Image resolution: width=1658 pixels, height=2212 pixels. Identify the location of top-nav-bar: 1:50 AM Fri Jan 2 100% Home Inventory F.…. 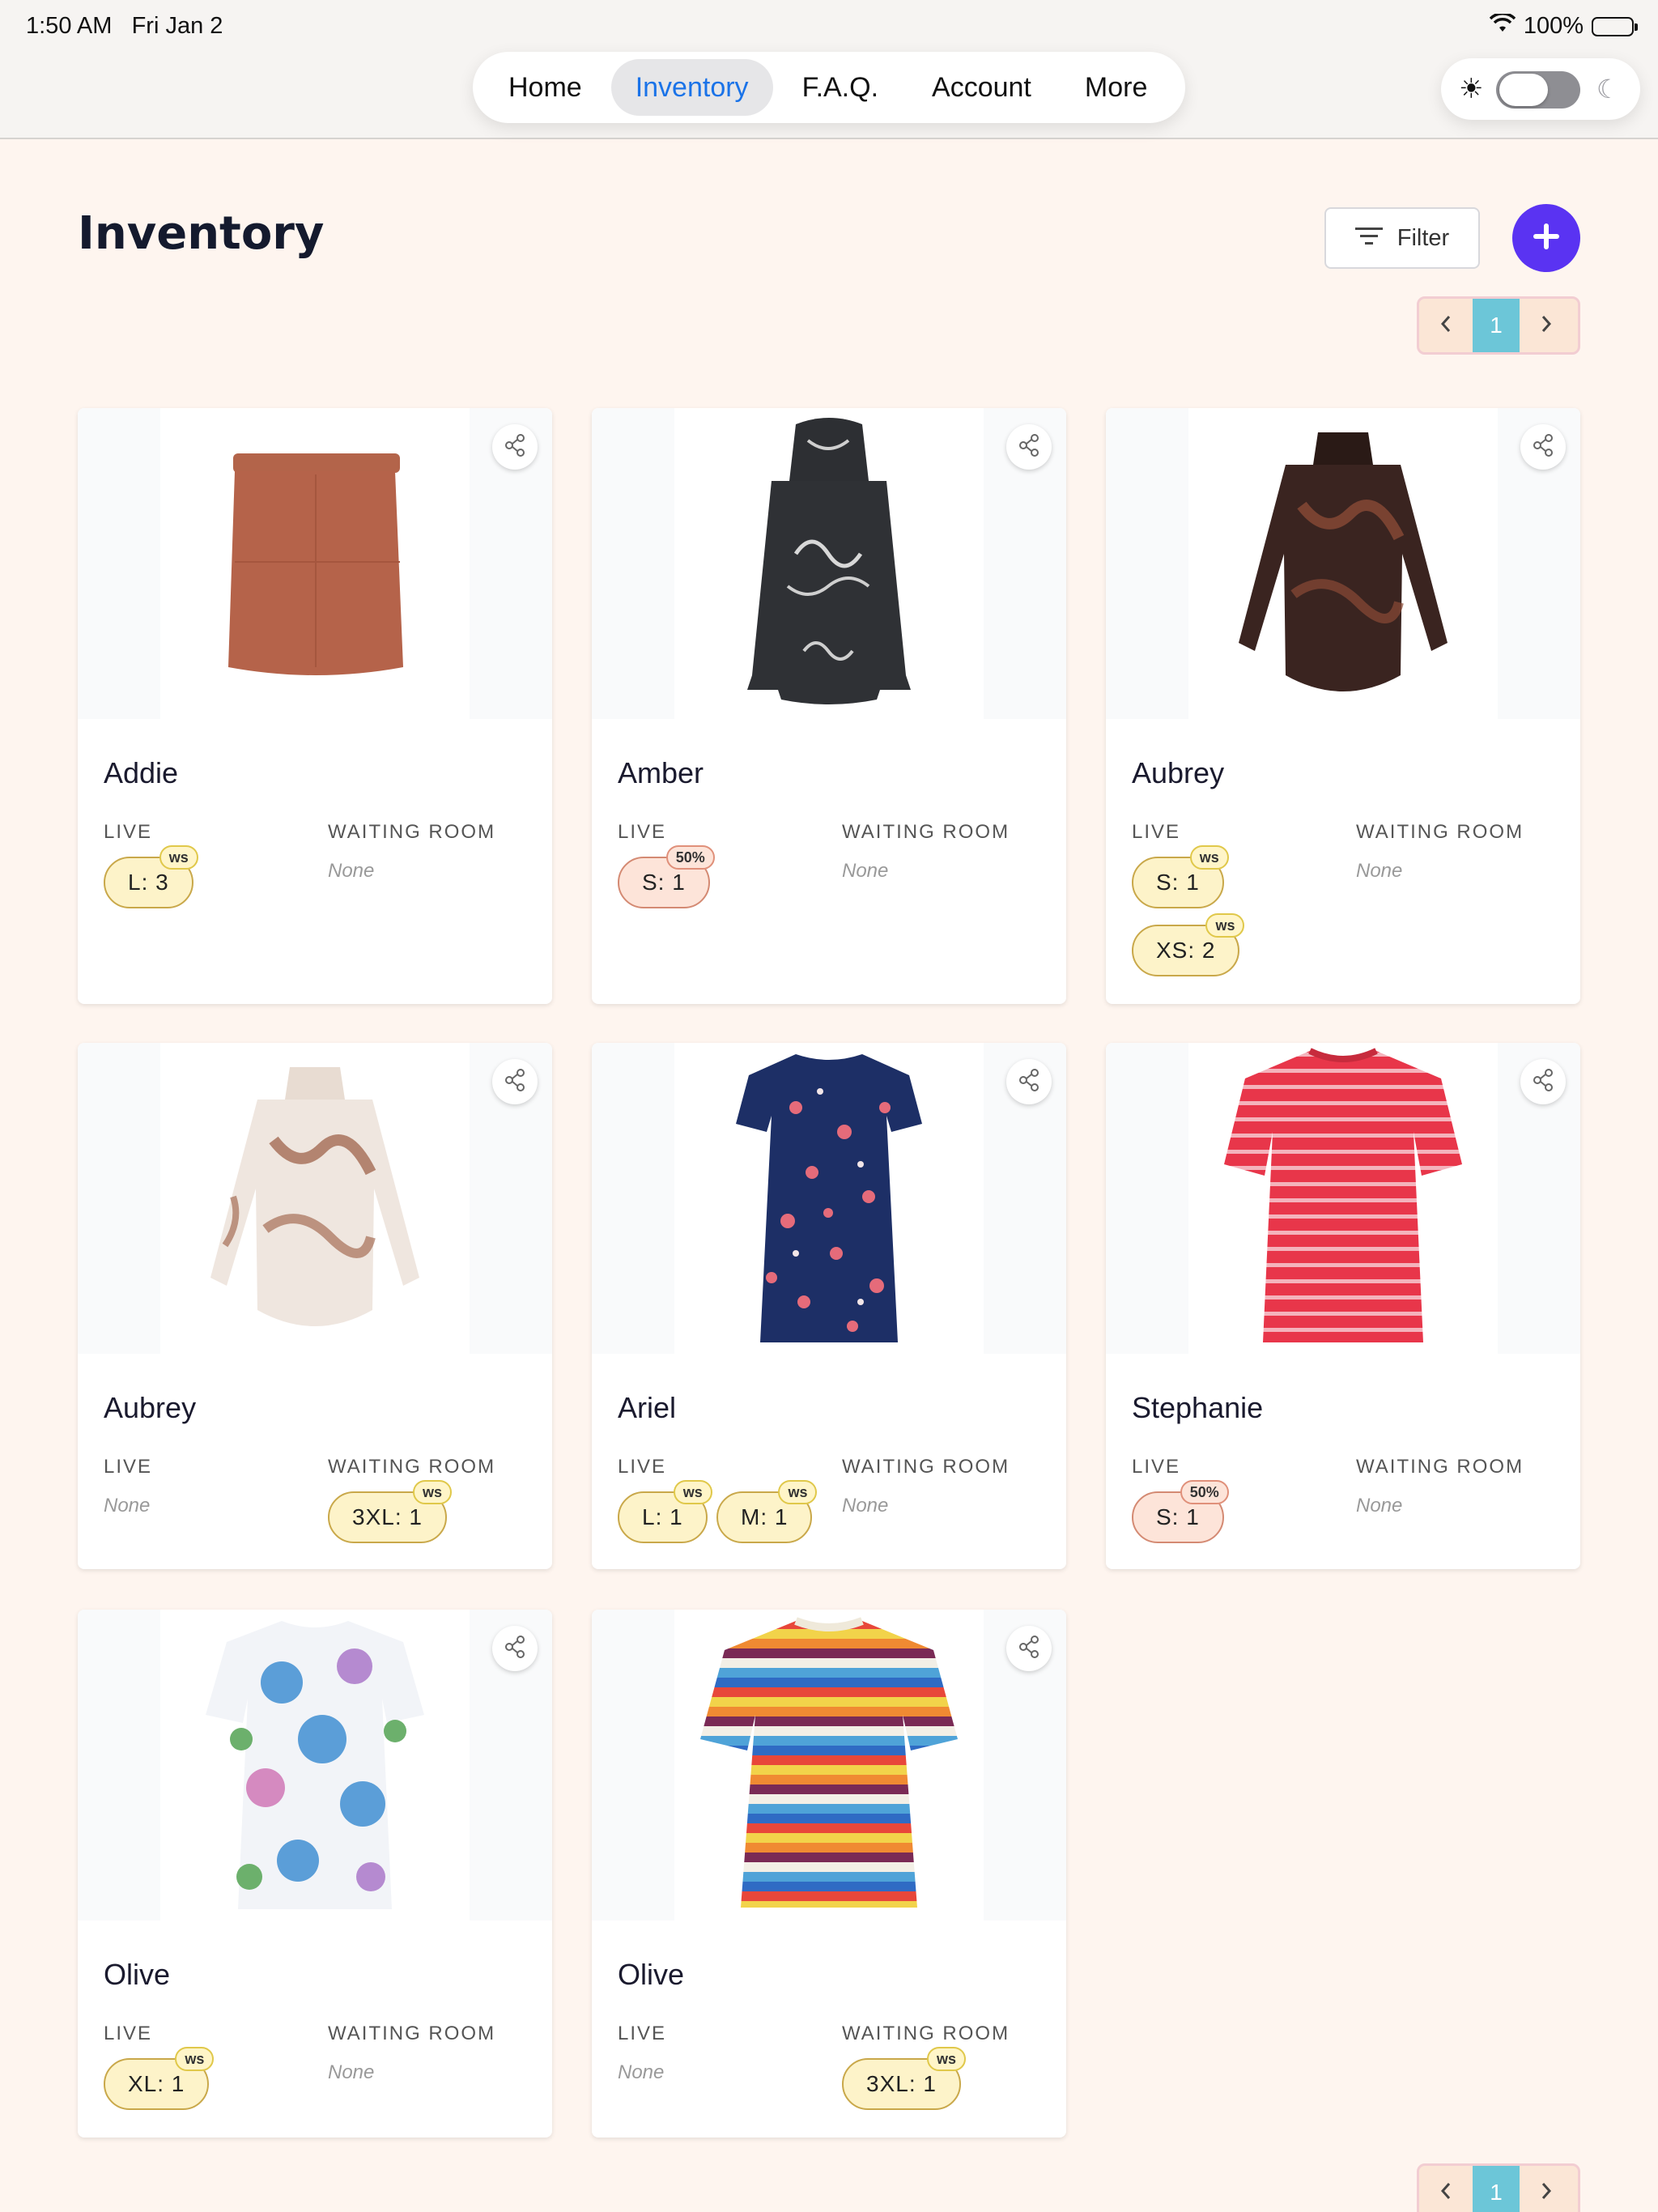
(829, 70).